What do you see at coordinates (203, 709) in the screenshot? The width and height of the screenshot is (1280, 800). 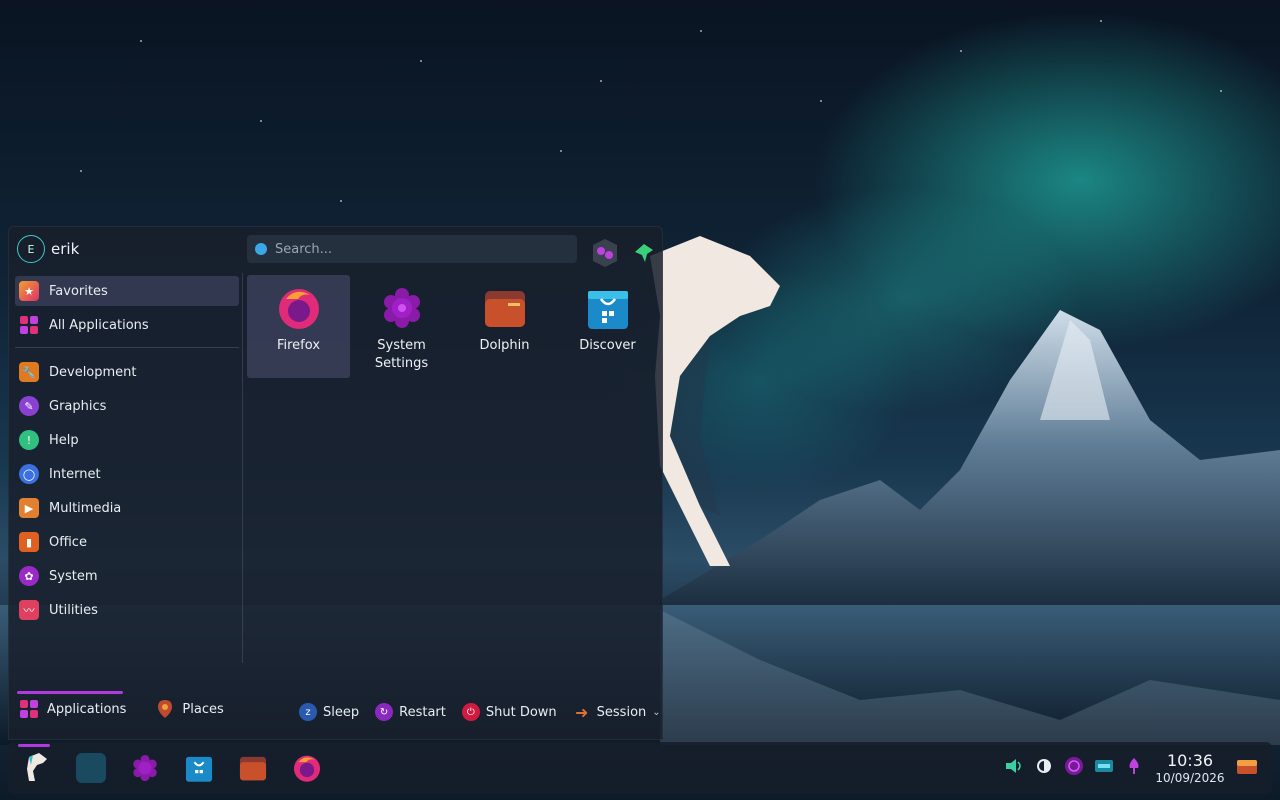 I see `tab-label: Places` at bounding box center [203, 709].